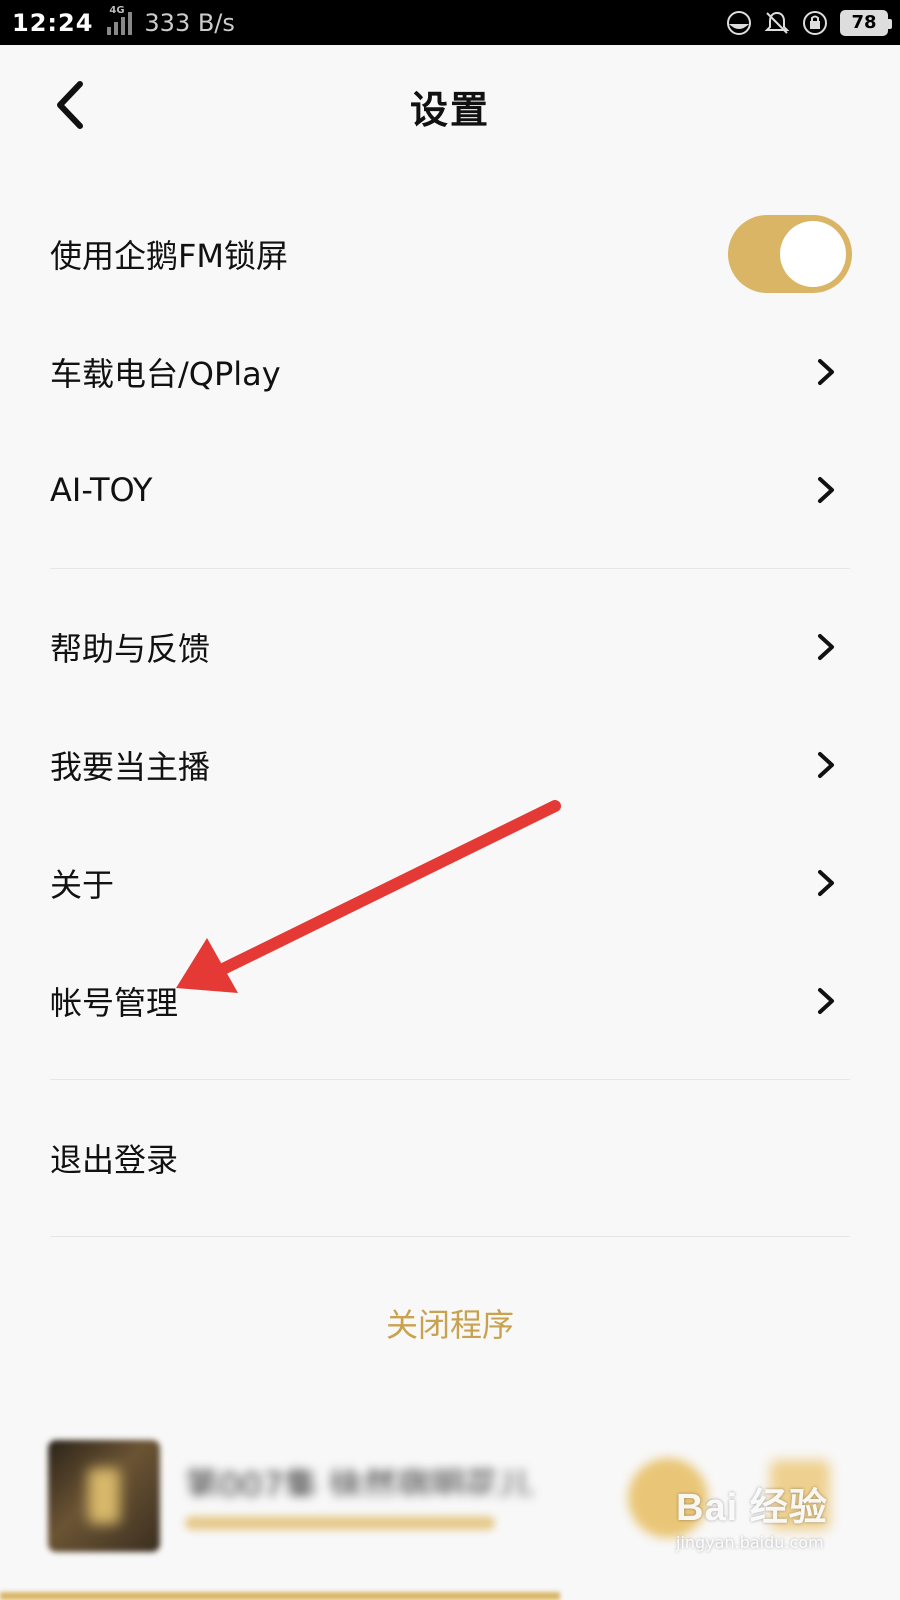 The image size is (900, 1600). Describe the element at coordinates (750, 1542) in the screenshot. I see `watermark-sub: jingyan.baidu.com` at that location.